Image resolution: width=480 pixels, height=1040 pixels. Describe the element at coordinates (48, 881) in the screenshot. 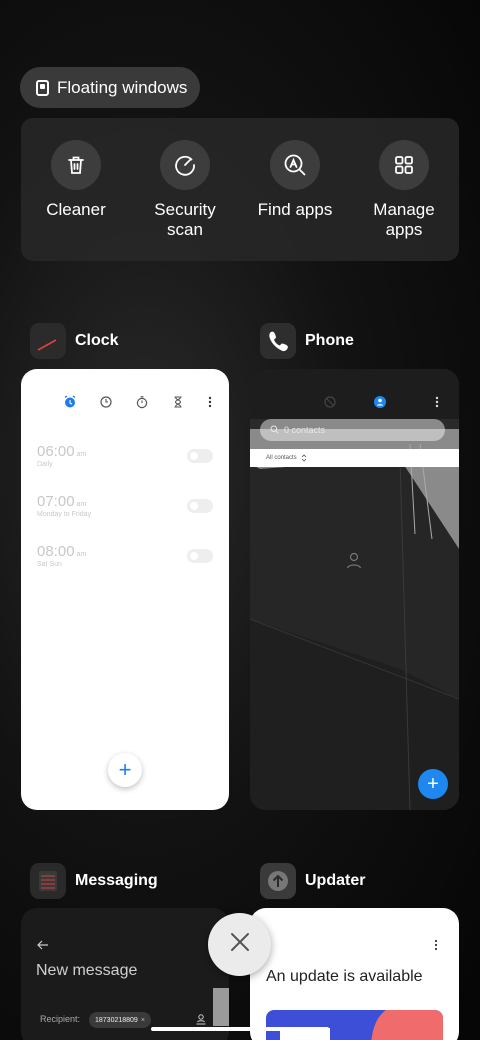

I see `messaging-app-icon` at that location.